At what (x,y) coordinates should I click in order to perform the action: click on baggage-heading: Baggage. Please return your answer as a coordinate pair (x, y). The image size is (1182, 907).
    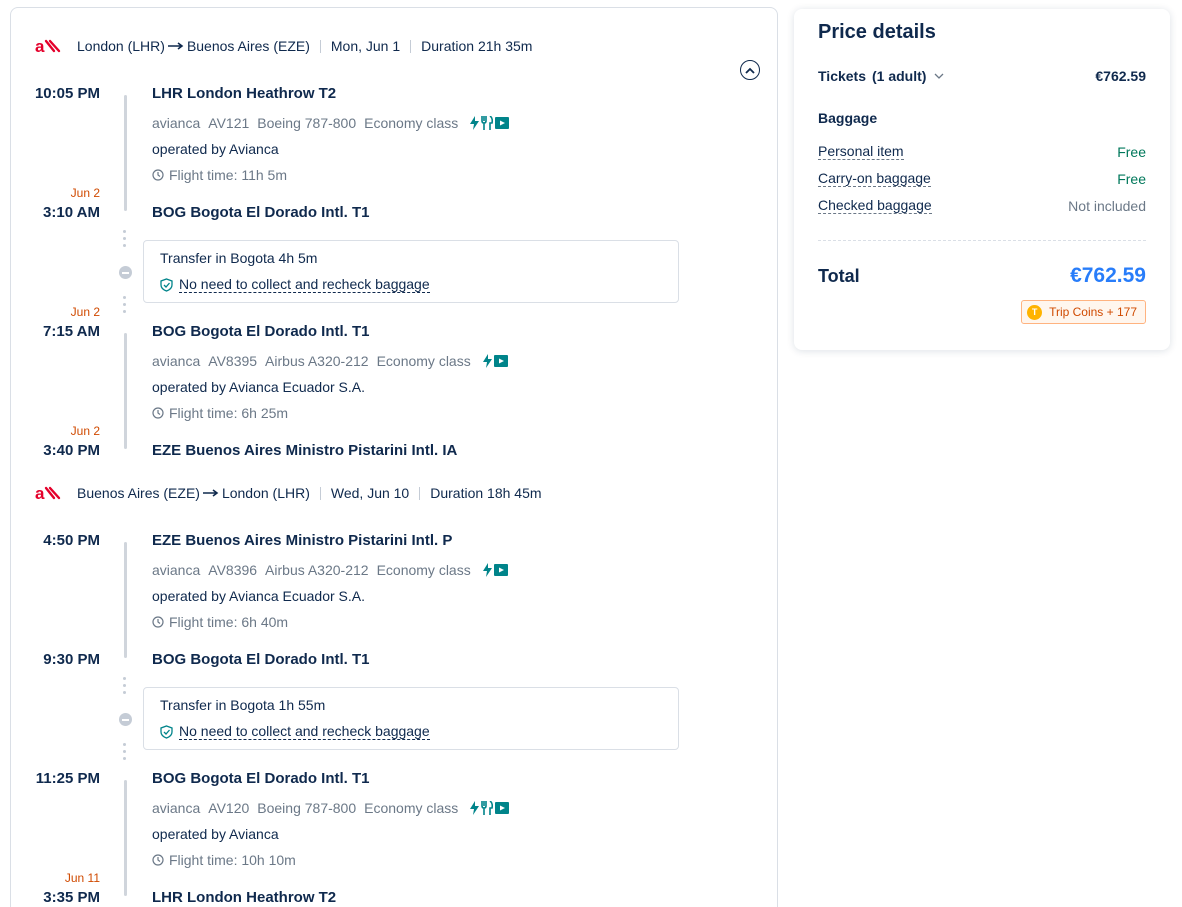
    Looking at the image, I should click on (848, 118).